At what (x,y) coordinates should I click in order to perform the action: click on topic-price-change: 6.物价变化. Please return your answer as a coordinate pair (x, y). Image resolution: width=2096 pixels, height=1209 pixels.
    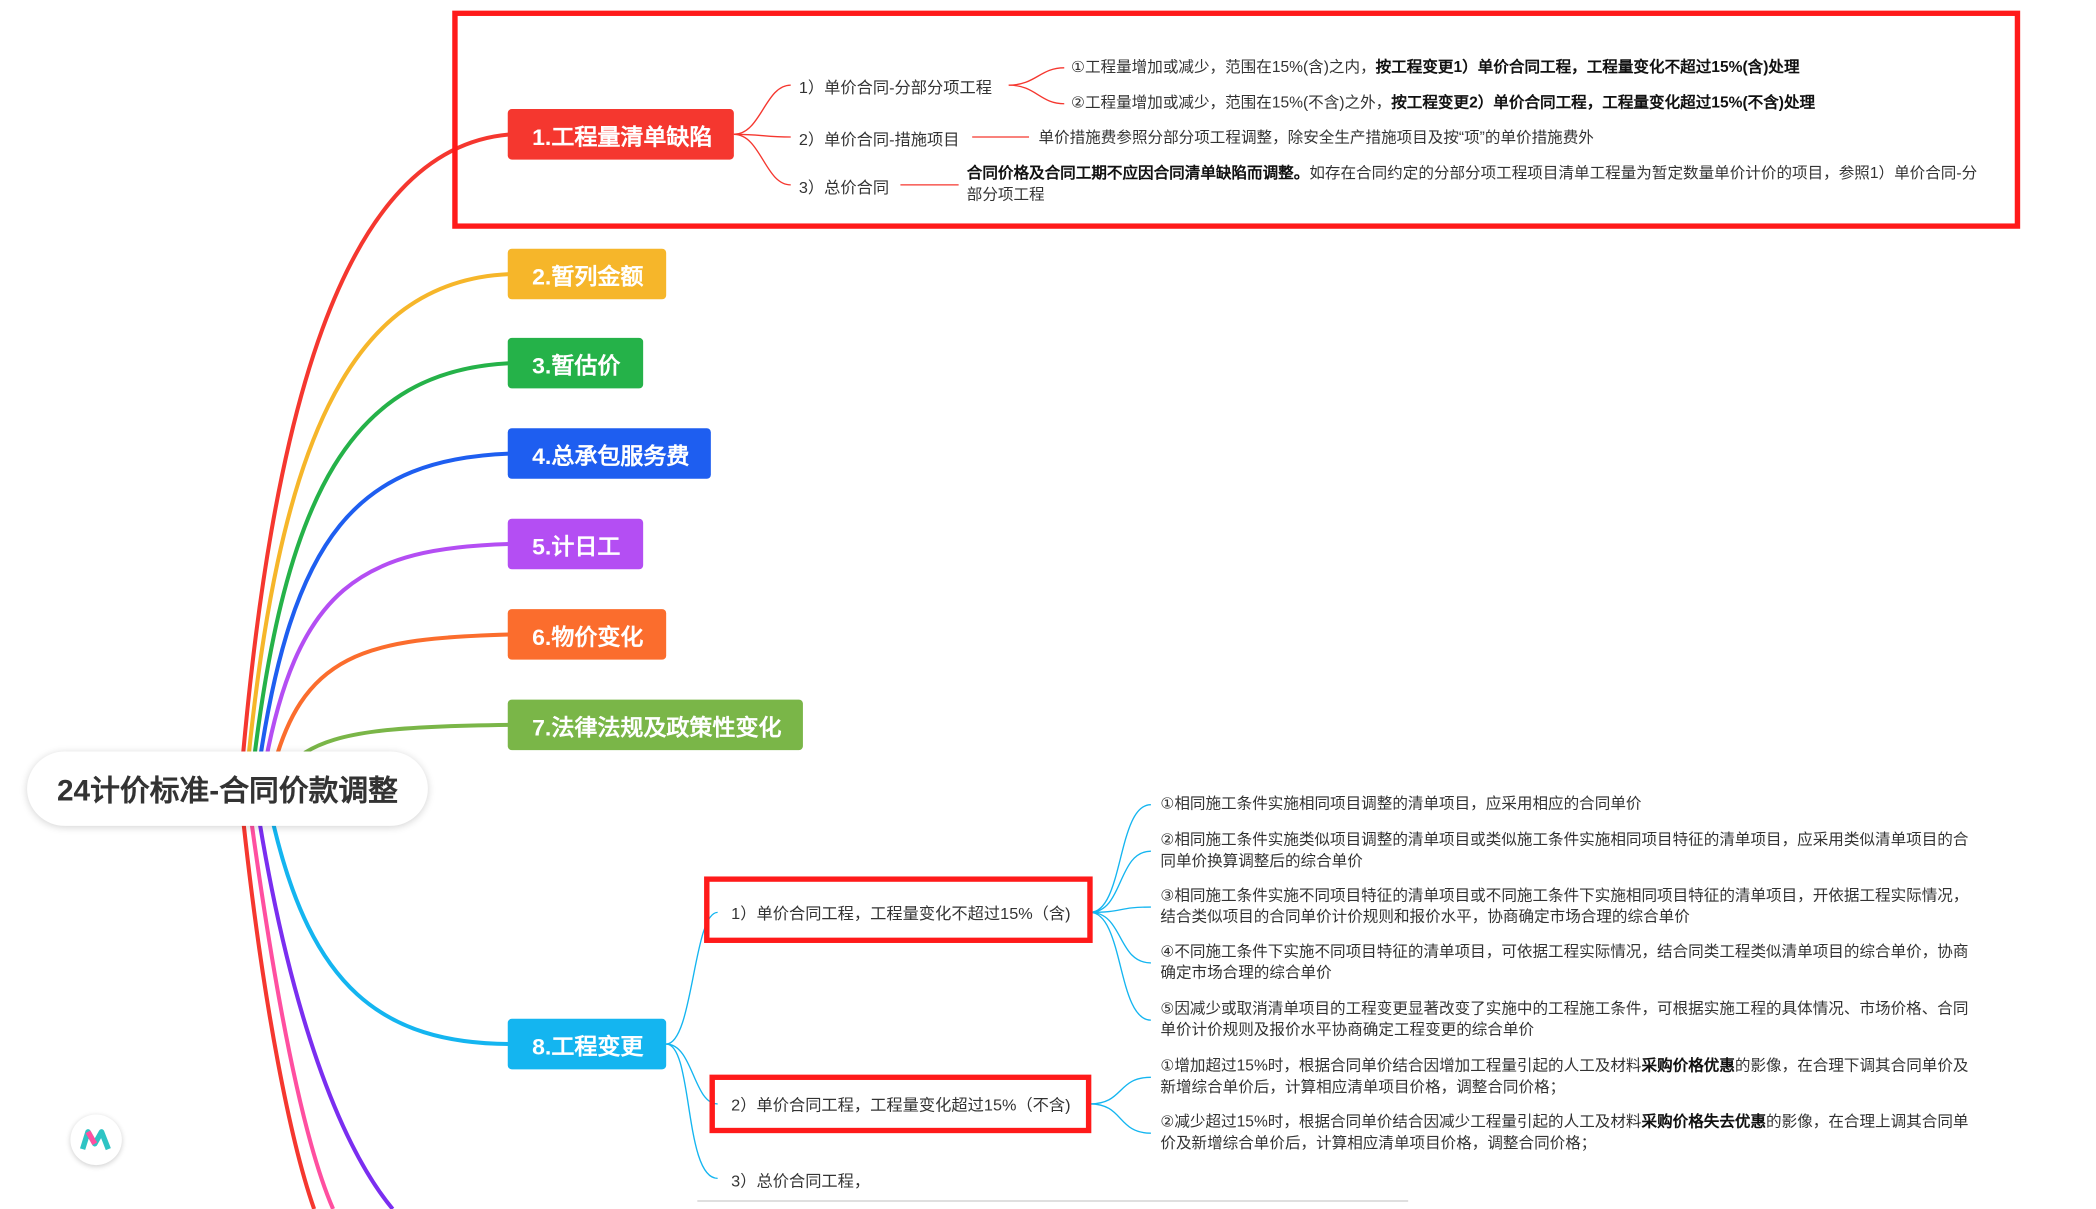
    Looking at the image, I should click on (587, 634).